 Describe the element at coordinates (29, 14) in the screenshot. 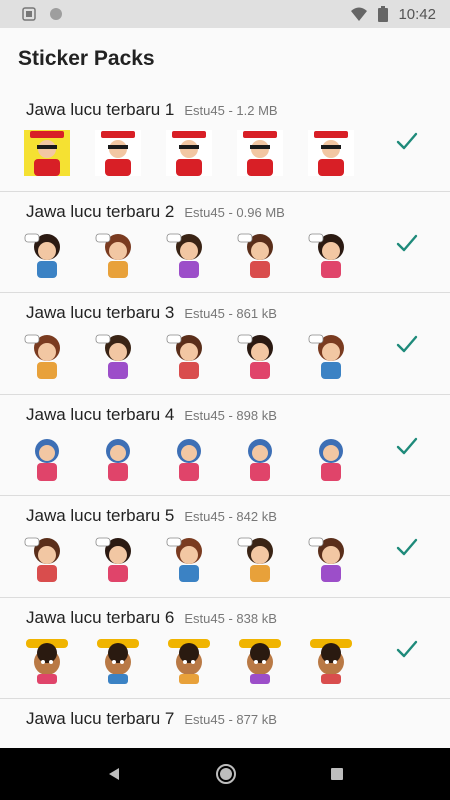

I see `image-icon` at that location.